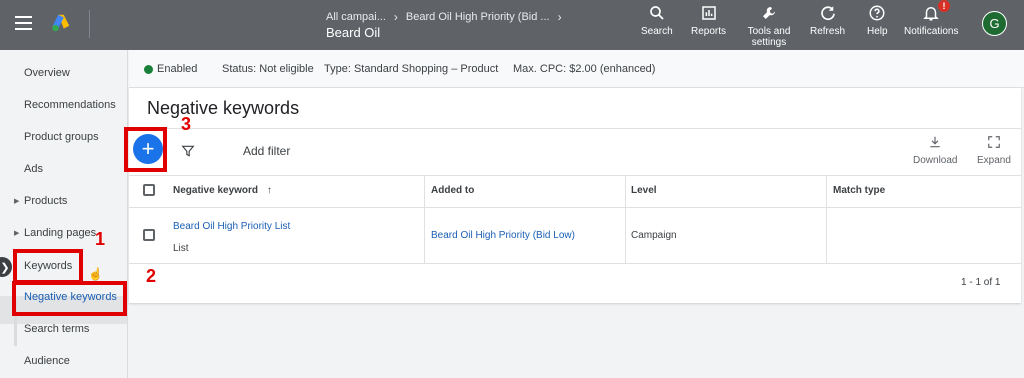  What do you see at coordinates (223, 108) in the screenshot?
I see `page-title: Negative keywords` at bounding box center [223, 108].